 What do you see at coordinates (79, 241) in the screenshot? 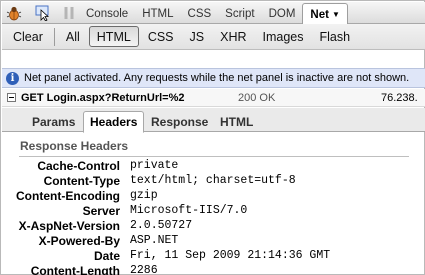
I see `header-name: X-Powered-By` at bounding box center [79, 241].